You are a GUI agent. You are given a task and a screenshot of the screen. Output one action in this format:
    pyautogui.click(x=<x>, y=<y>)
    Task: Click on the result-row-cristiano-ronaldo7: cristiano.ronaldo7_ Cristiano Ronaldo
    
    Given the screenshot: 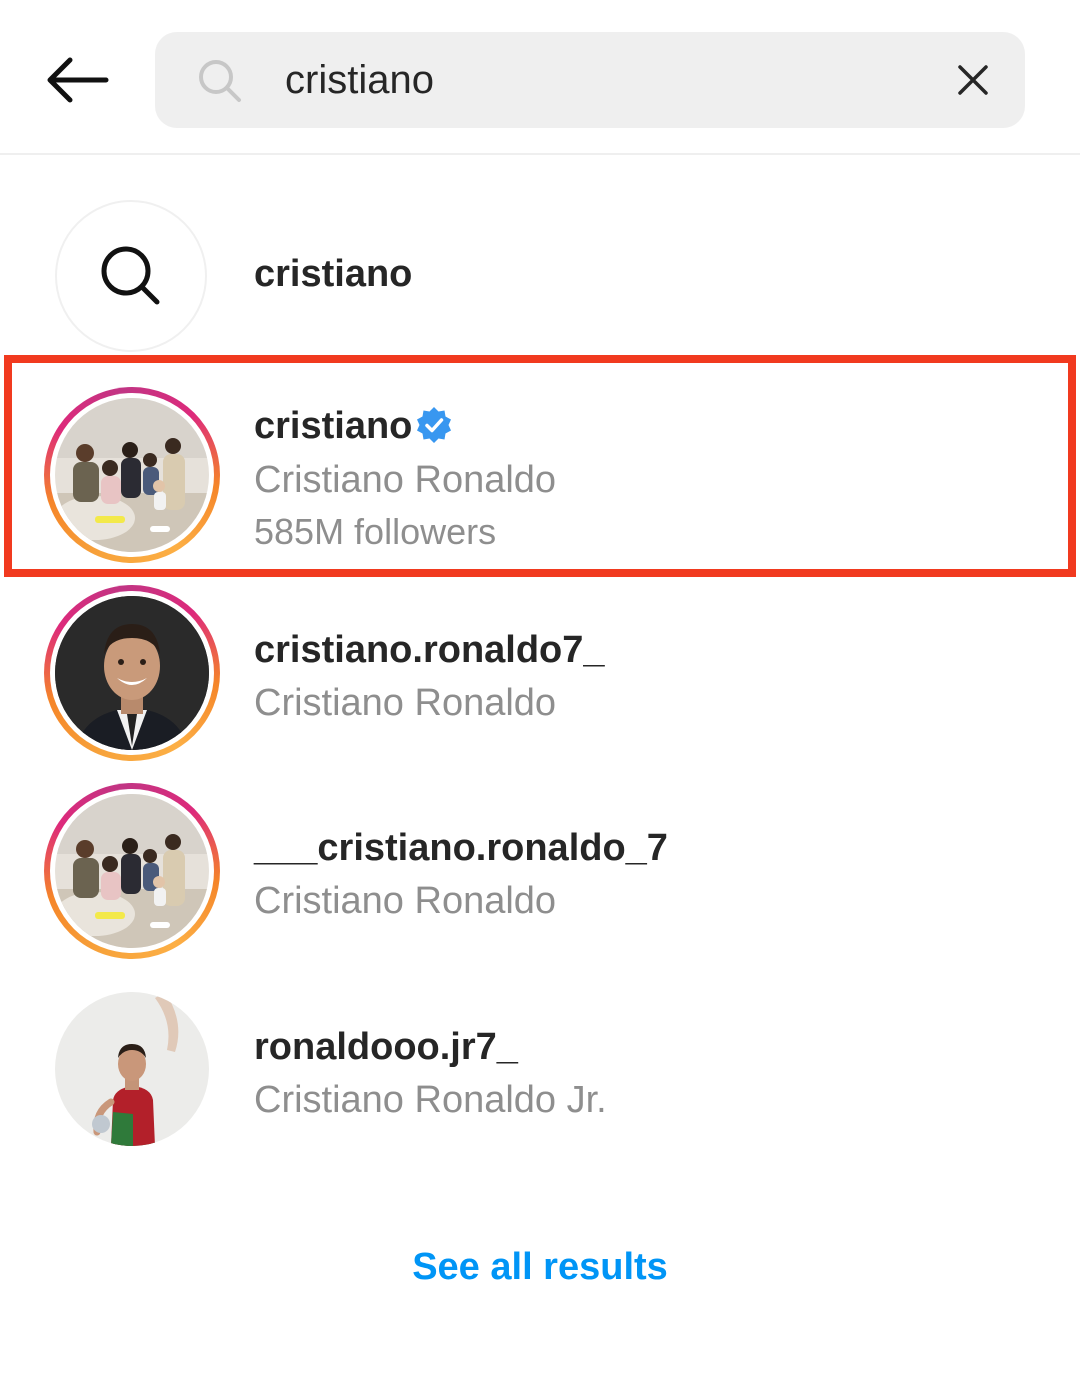 What is the action you would take?
    pyautogui.click(x=540, y=675)
    